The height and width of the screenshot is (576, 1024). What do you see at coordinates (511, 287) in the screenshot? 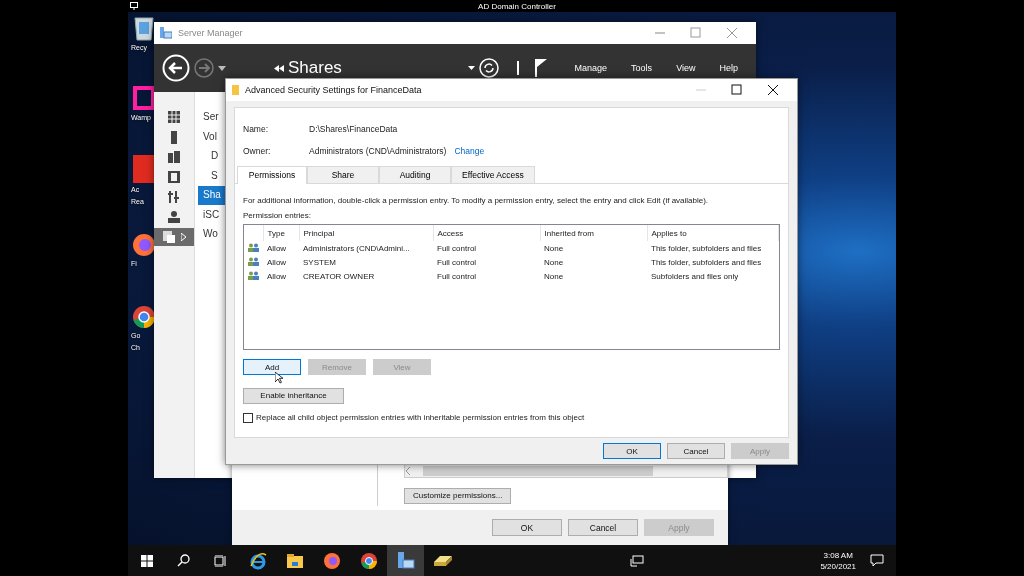
I see `permission-list` at bounding box center [511, 287].